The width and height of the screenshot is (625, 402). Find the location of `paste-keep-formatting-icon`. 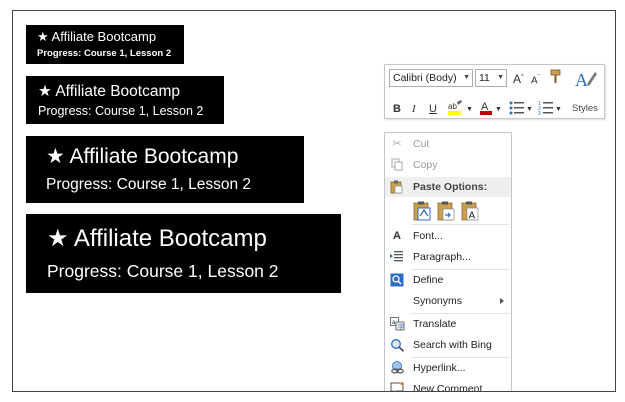

paste-keep-formatting-icon is located at coordinates (422, 211).